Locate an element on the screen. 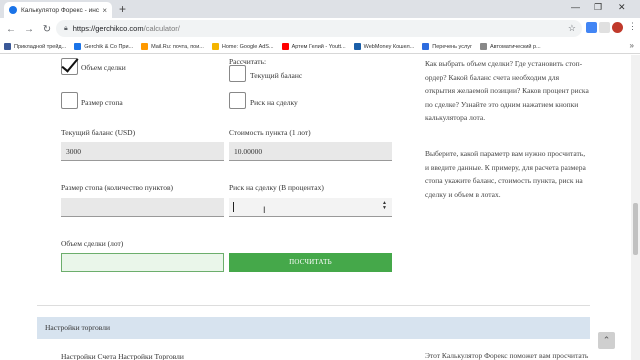  extension-icon is located at coordinates (604, 27).